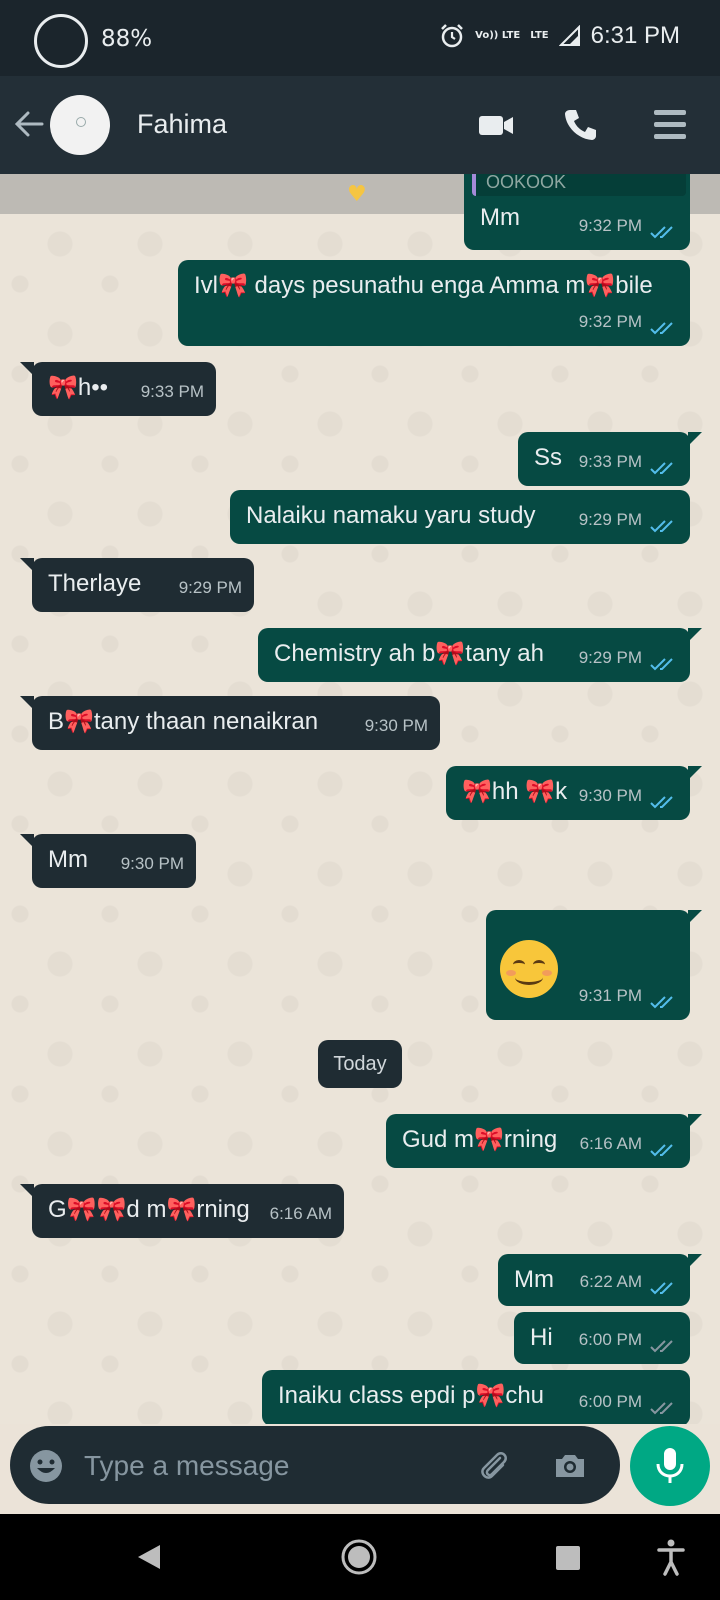  Describe the element at coordinates (610, 1281) in the screenshot. I see `message-time: 6:22 AM` at that location.